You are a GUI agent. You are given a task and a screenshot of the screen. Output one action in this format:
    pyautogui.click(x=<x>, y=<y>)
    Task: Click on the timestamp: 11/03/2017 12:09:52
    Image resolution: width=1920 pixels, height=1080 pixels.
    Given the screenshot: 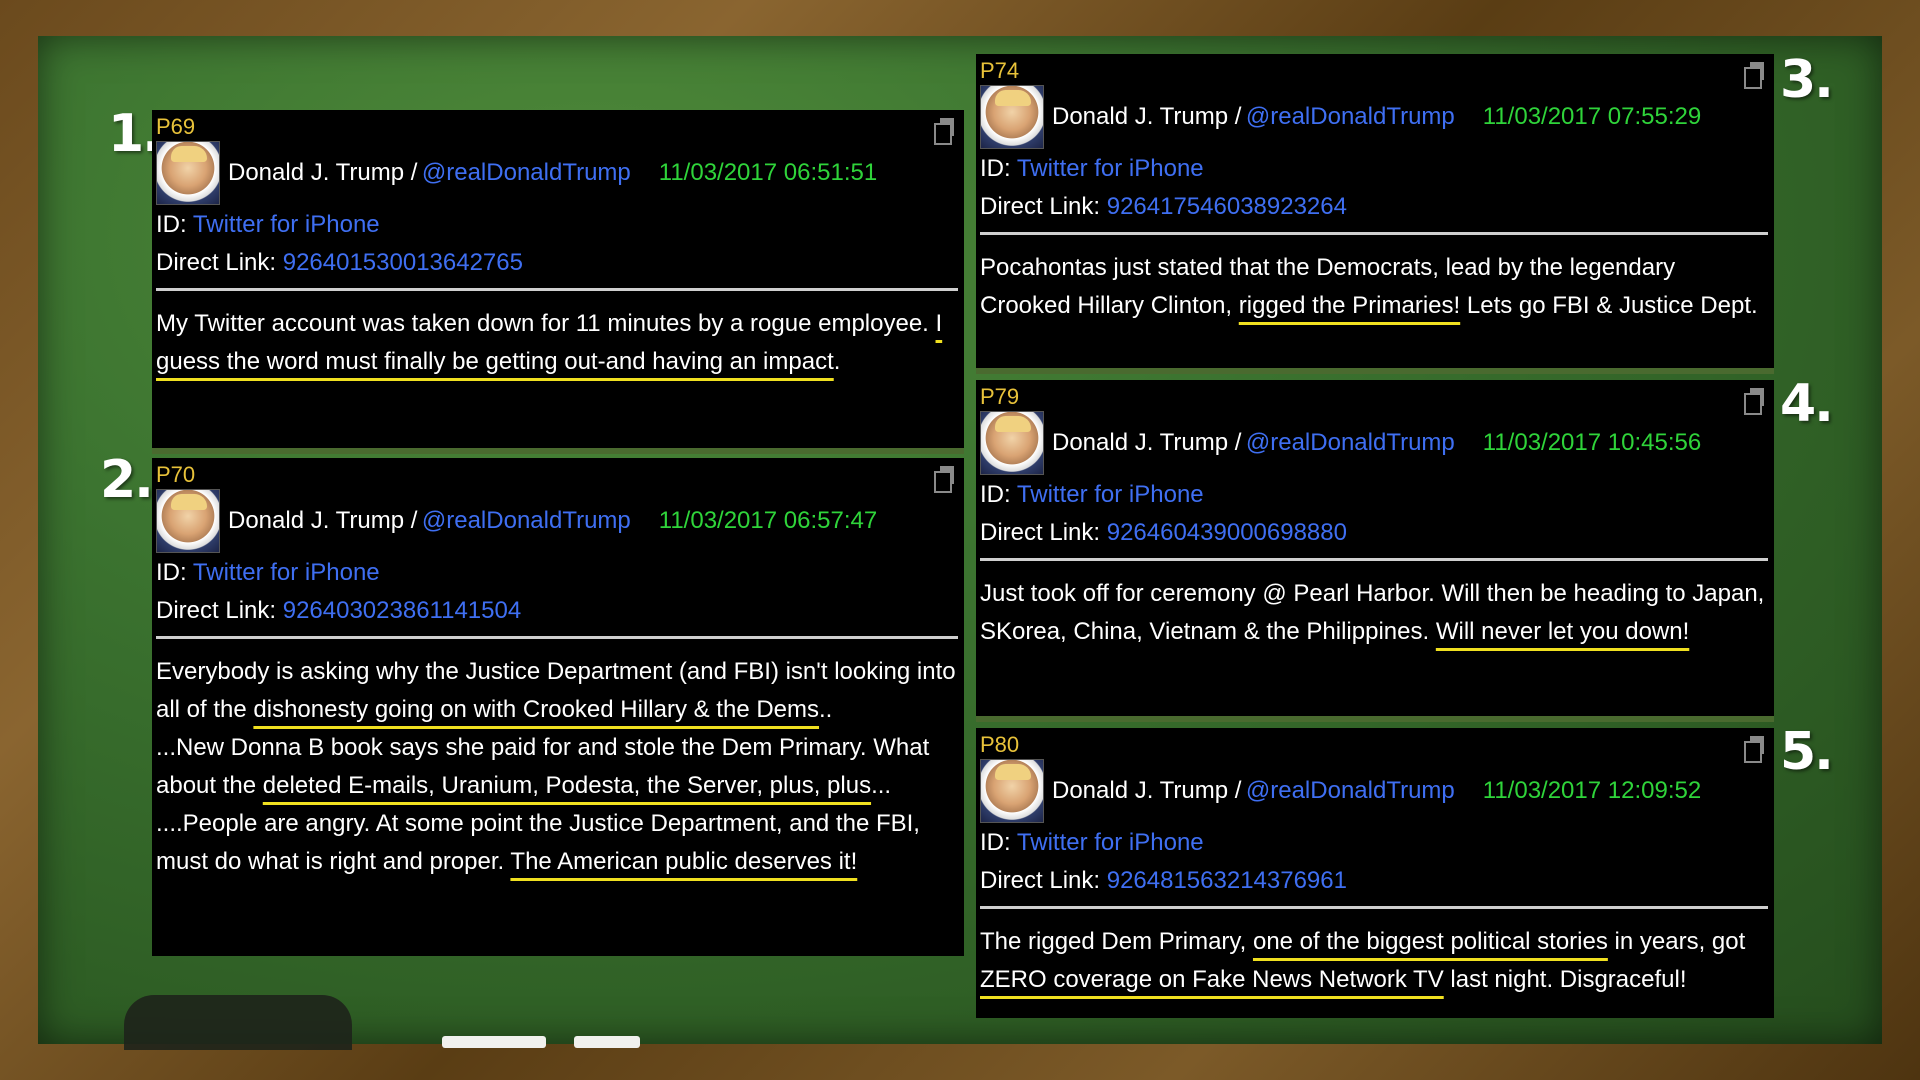 What is the action you would take?
    pyautogui.click(x=1592, y=790)
    